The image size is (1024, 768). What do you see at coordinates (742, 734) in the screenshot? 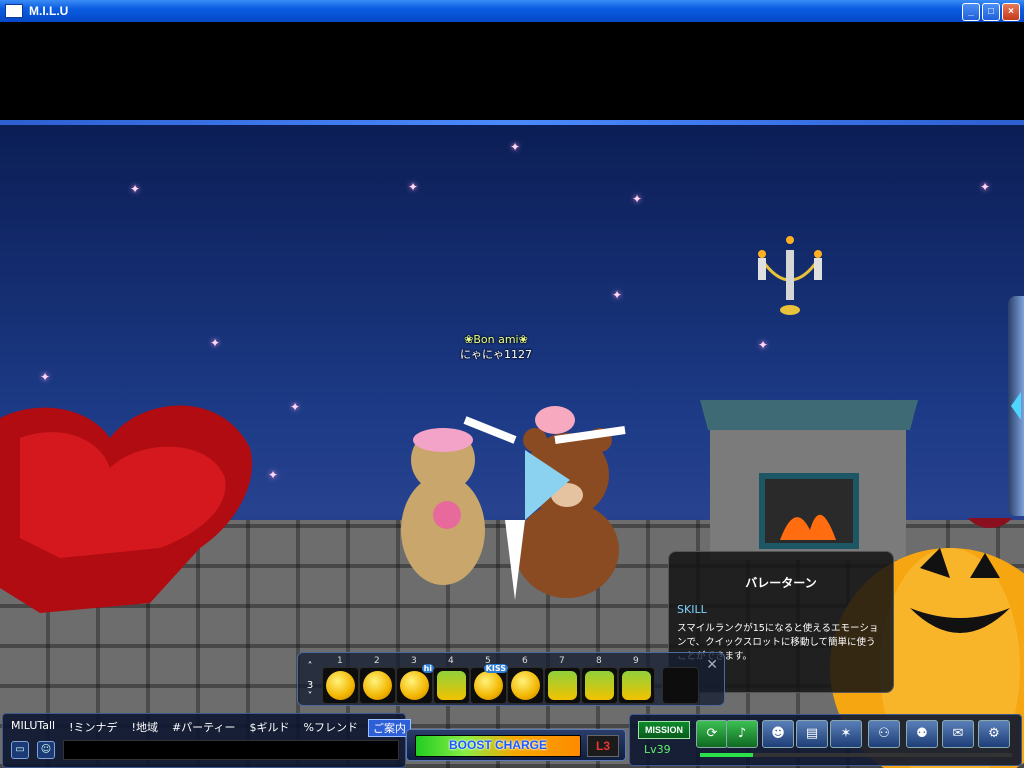
I see `dance-icon: ♪` at bounding box center [742, 734].